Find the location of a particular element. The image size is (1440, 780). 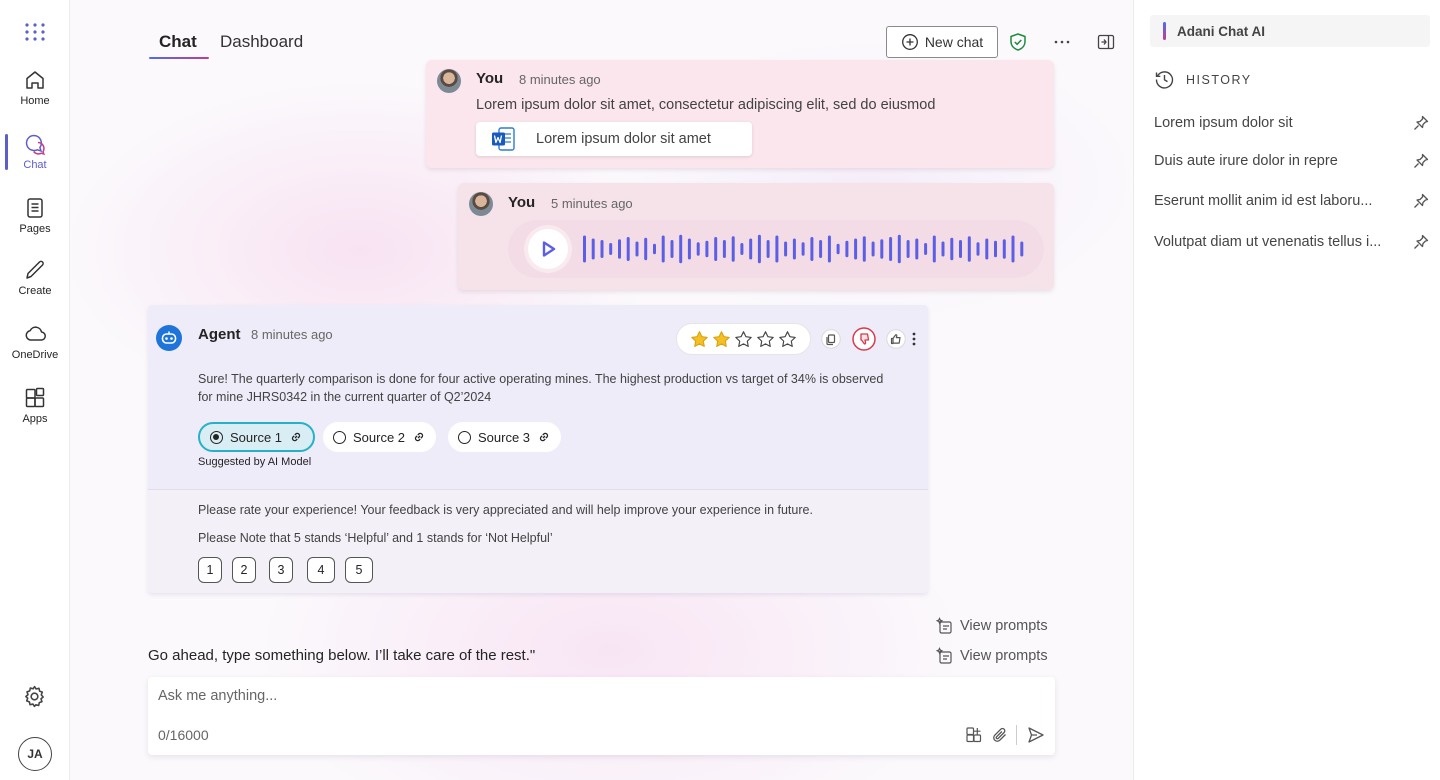

source-3-option: Source 3 is located at coordinates (505, 437).